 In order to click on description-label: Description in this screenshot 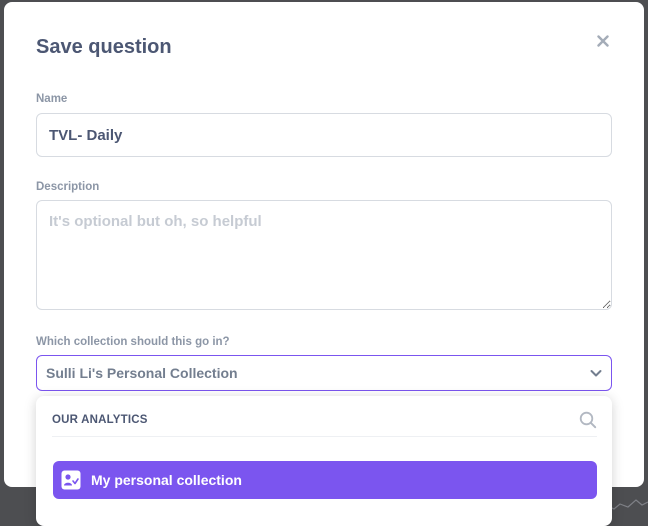, I will do `click(68, 187)`.